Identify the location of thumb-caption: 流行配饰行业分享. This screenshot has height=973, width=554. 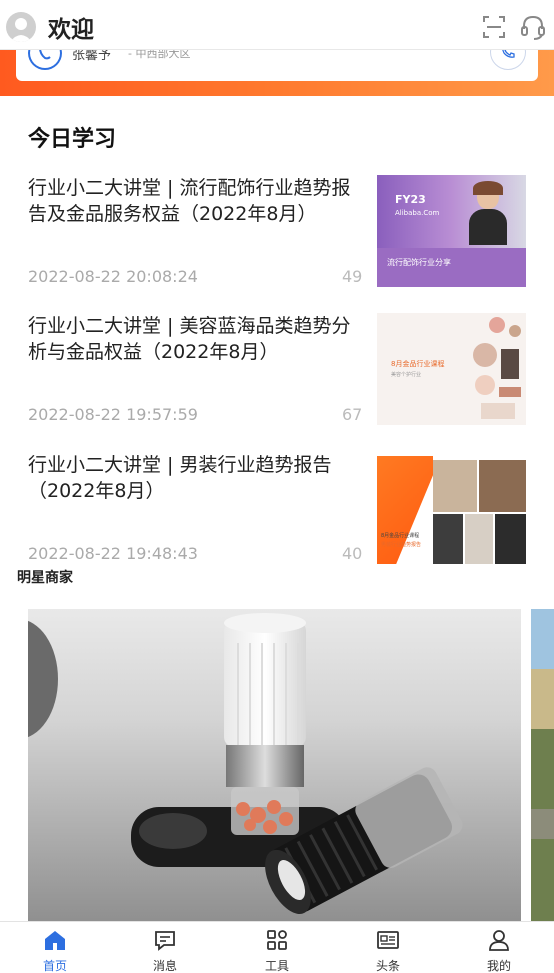
(419, 262).